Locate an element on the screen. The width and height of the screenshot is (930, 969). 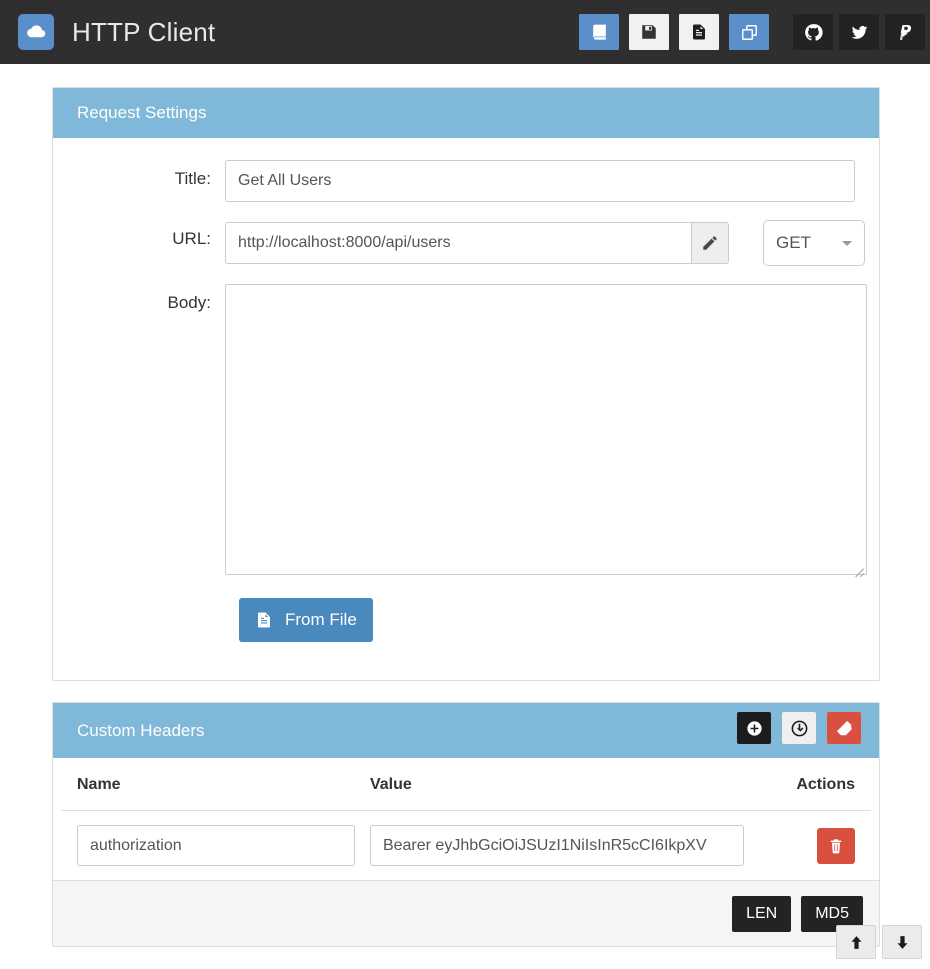
trash-icon is located at coordinates (836, 845).